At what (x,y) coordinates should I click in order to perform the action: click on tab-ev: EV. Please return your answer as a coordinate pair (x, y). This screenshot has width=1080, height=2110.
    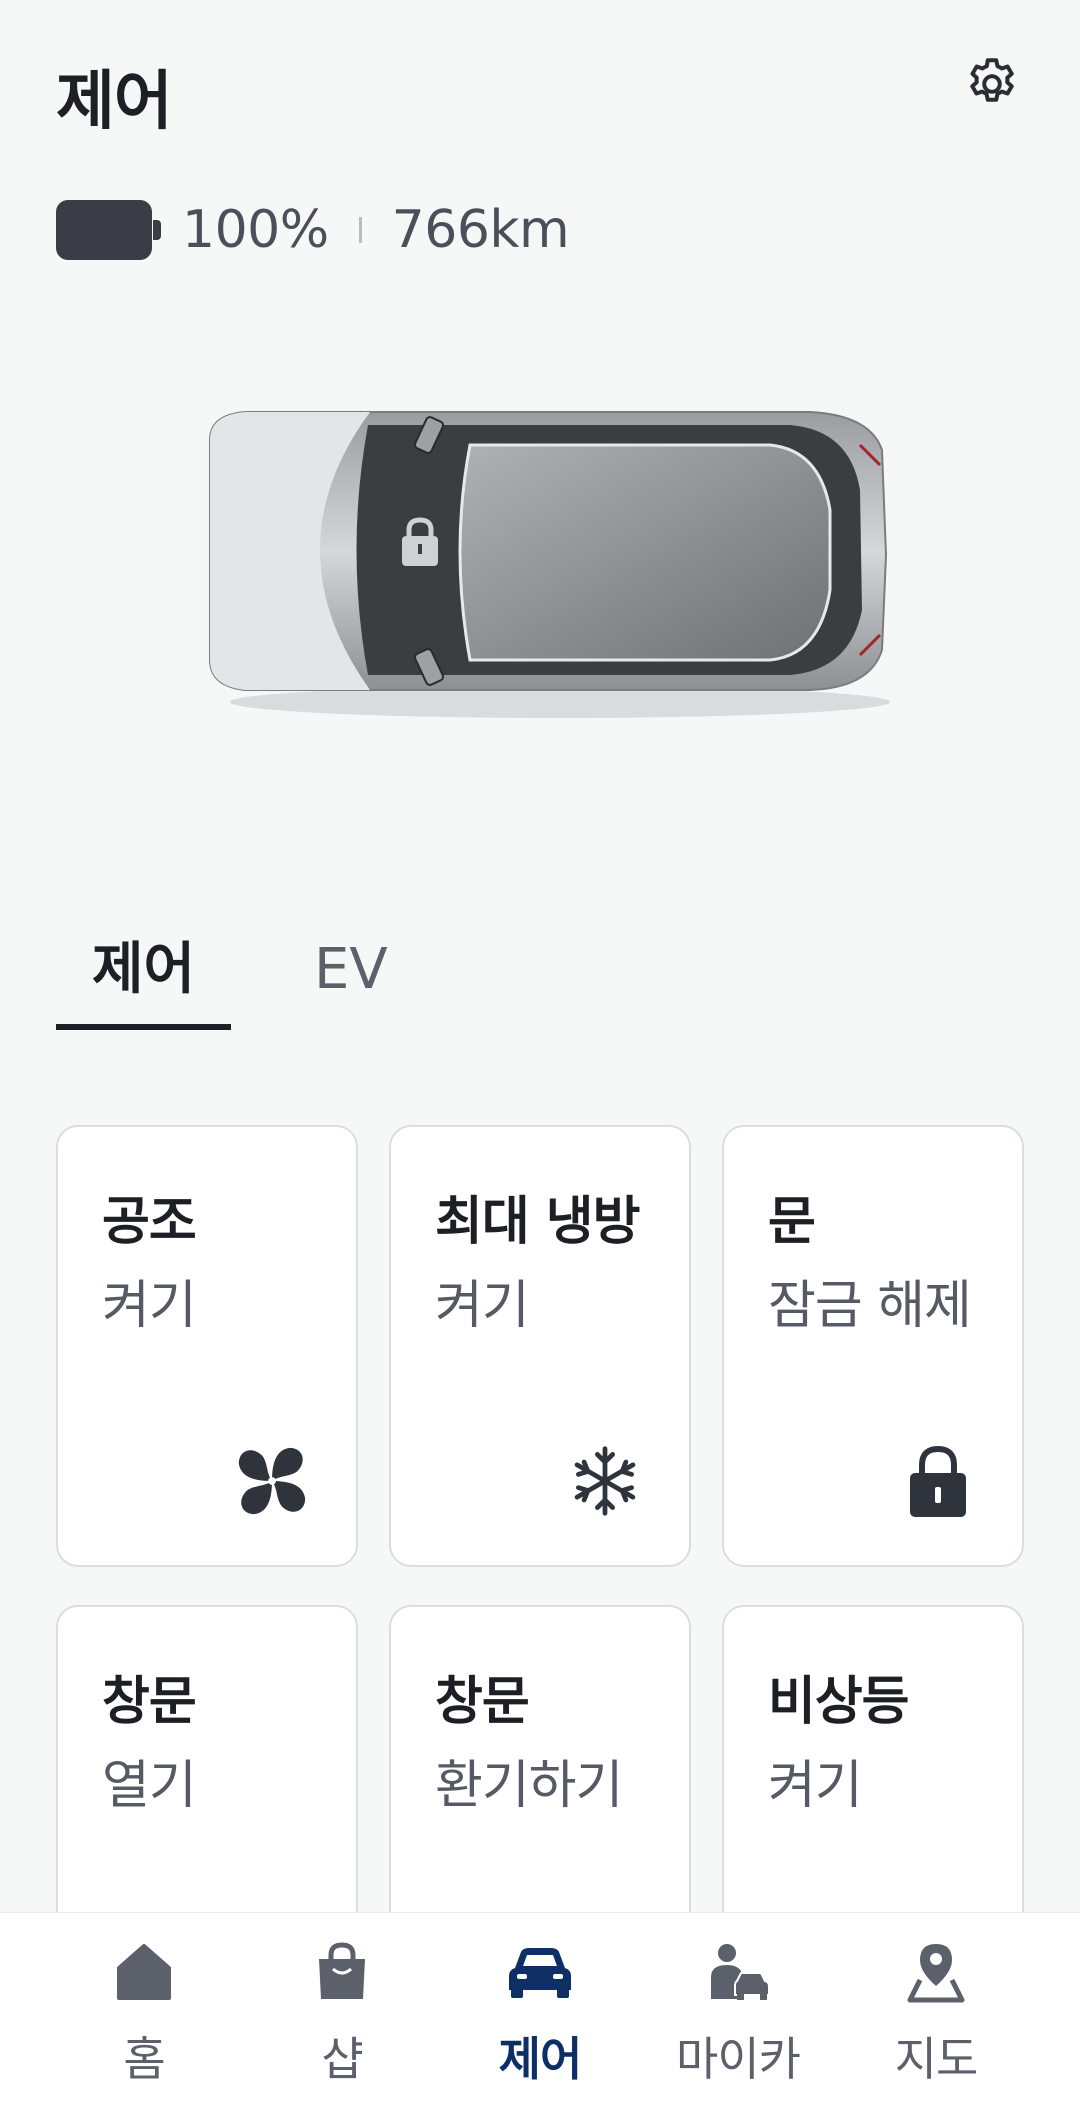
    Looking at the image, I should click on (351, 970).